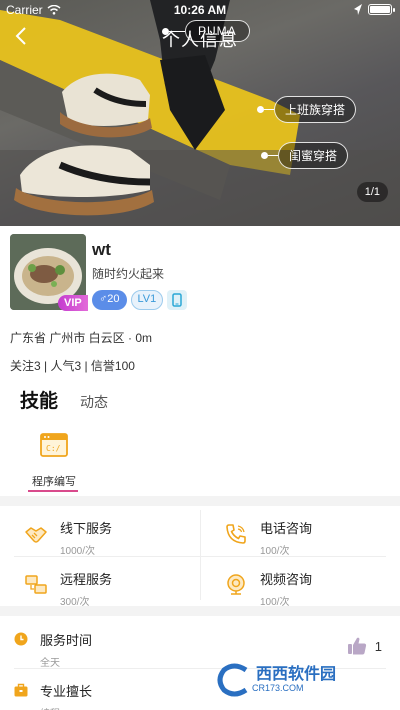 This screenshot has width=400, height=710. I want to click on status-bar: Carrier 10:26 AM, so click(200, 10).